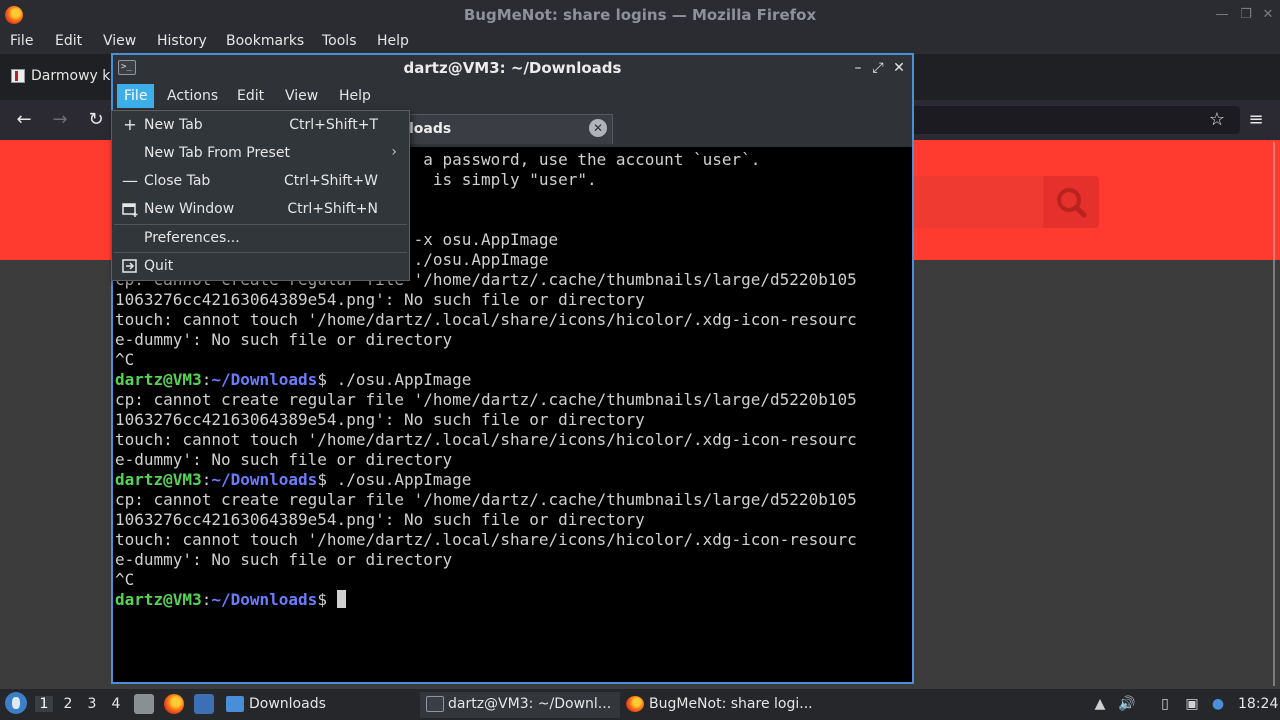 Image resolution: width=1280 pixels, height=720 pixels. What do you see at coordinates (394, 379) in the screenshot?
I see `prompt-command: $ ./osu.AppImage` at bounding box center [394, 379].